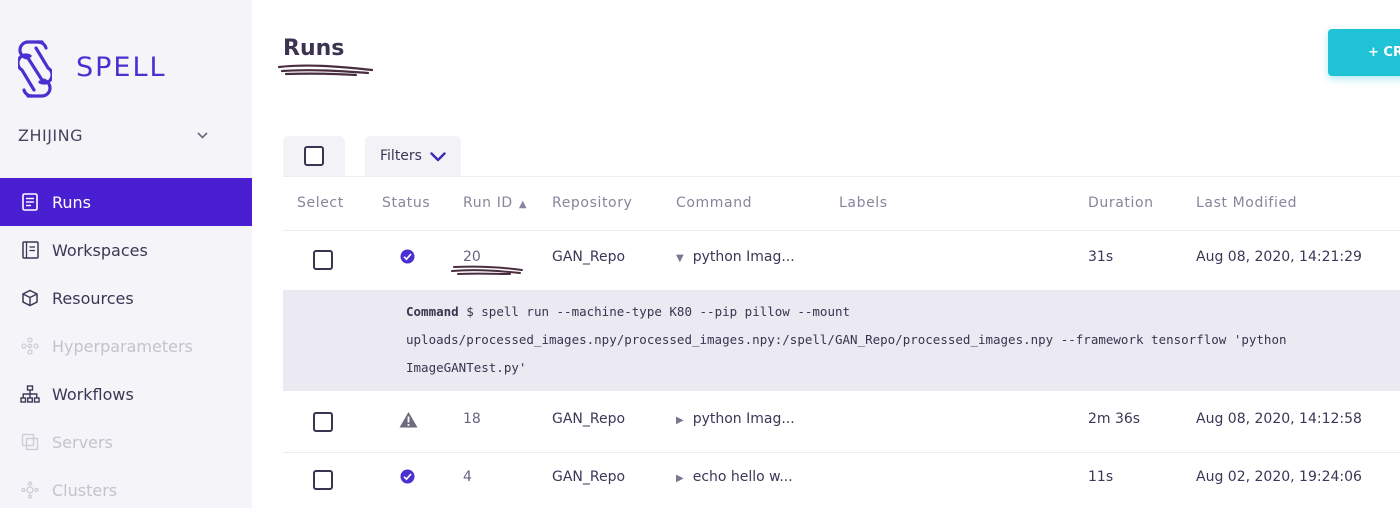 The image size is (1400, 508). What do you see at coordinates (592, 203) in the screenshot?
I see `header-repository: Repository` at bounding box center [592, 203].